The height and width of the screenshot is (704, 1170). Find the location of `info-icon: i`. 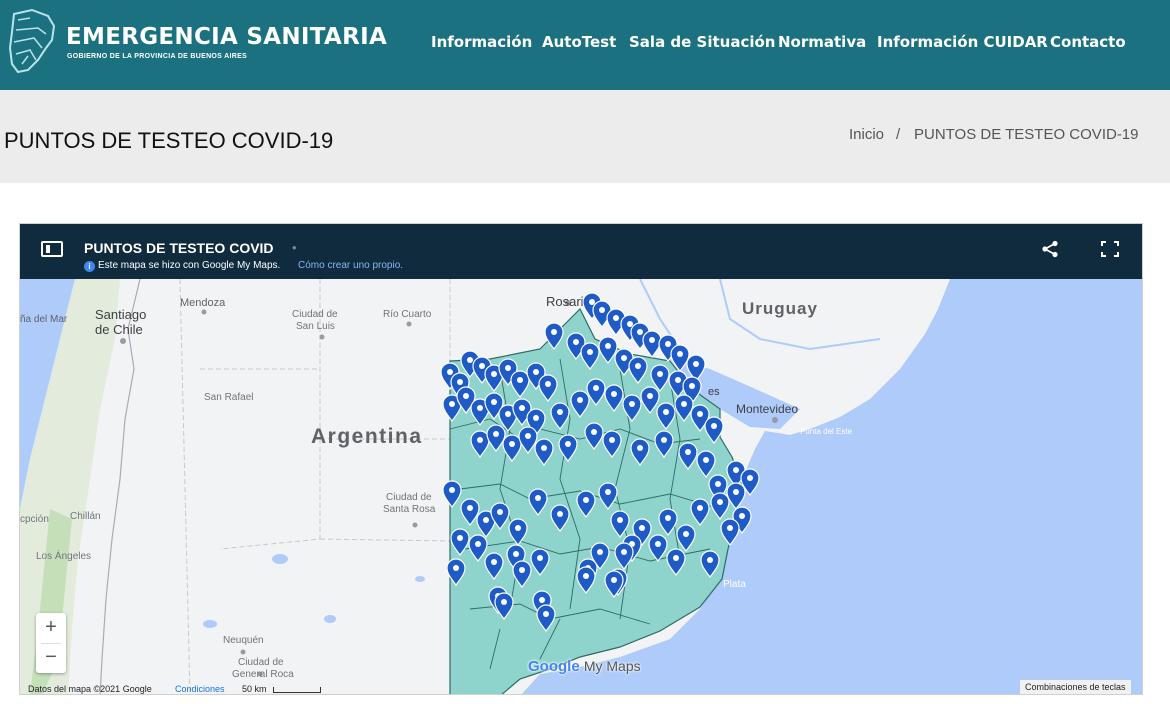

info-icon: i is located at coordinates (89, 266).